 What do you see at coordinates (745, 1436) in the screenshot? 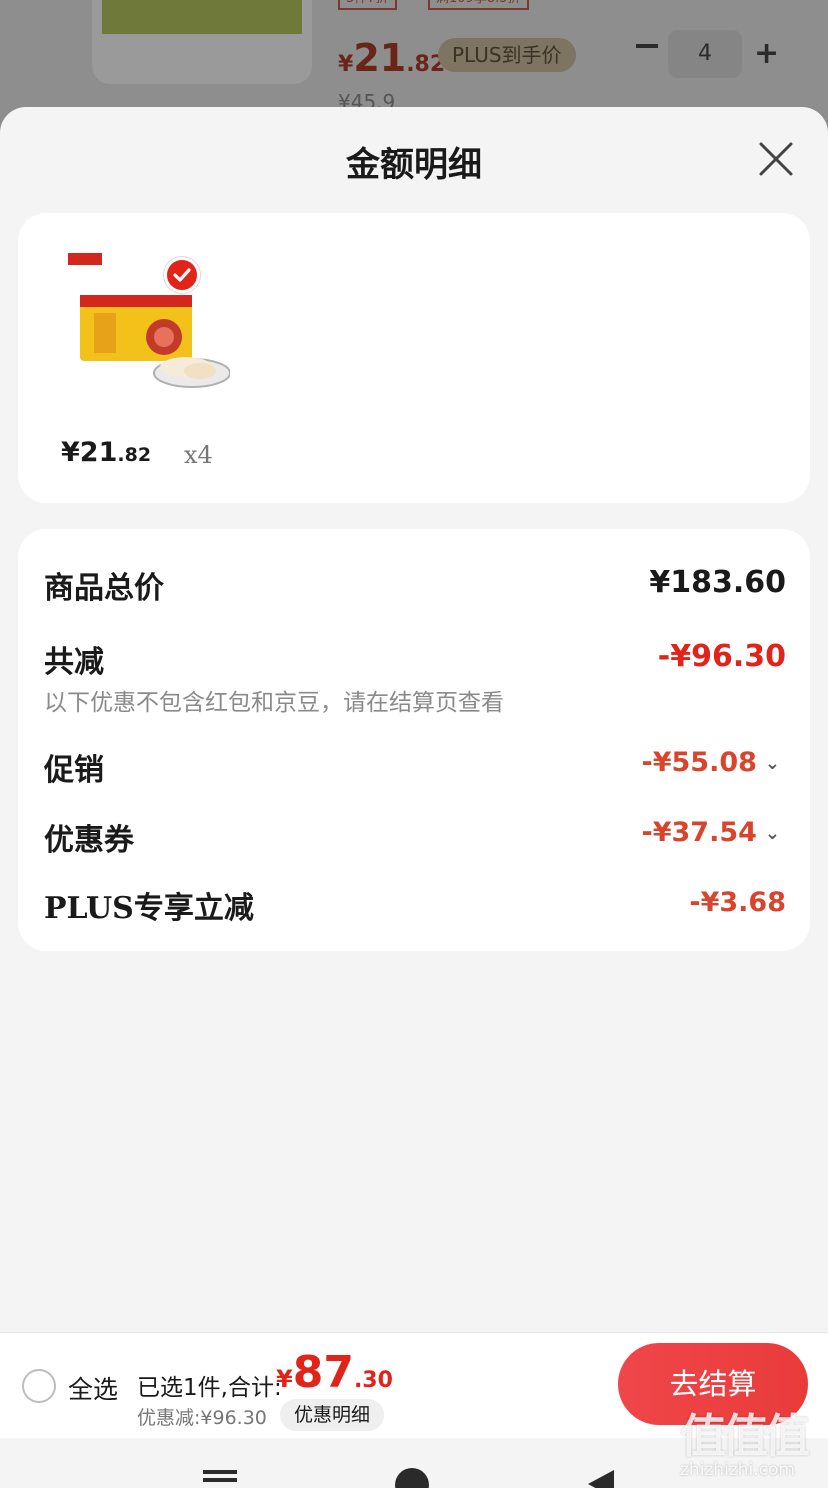
I see `watermark-logo: 值值值` at bounding box center [745, 1436].